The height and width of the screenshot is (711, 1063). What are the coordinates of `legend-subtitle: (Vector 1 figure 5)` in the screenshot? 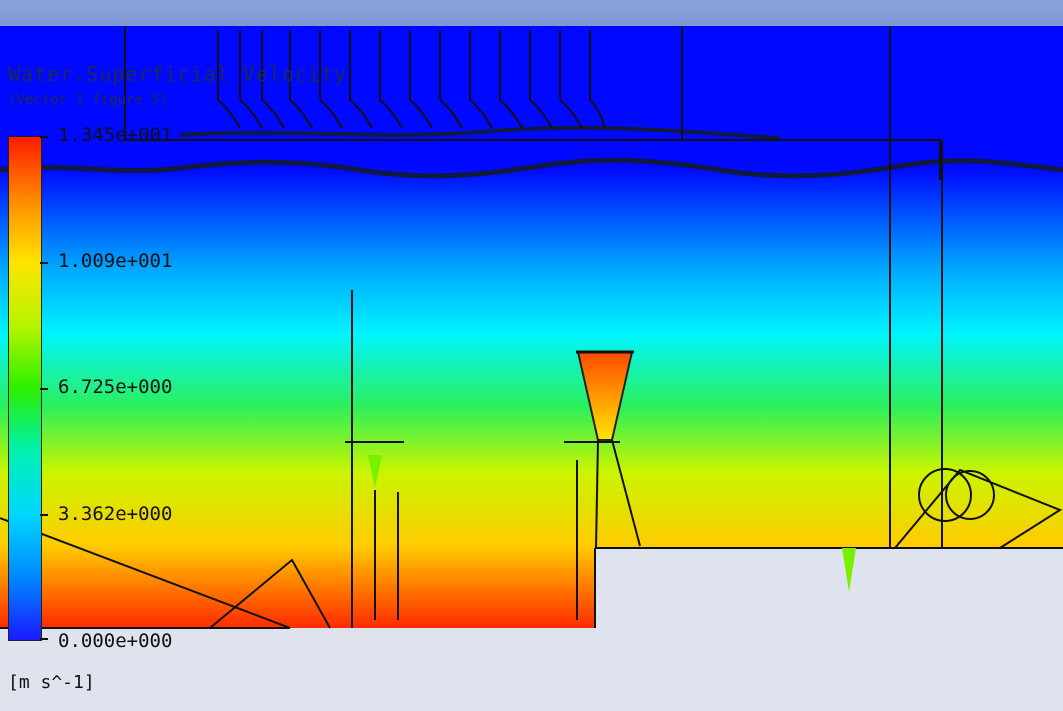 It's located at (88, 100).